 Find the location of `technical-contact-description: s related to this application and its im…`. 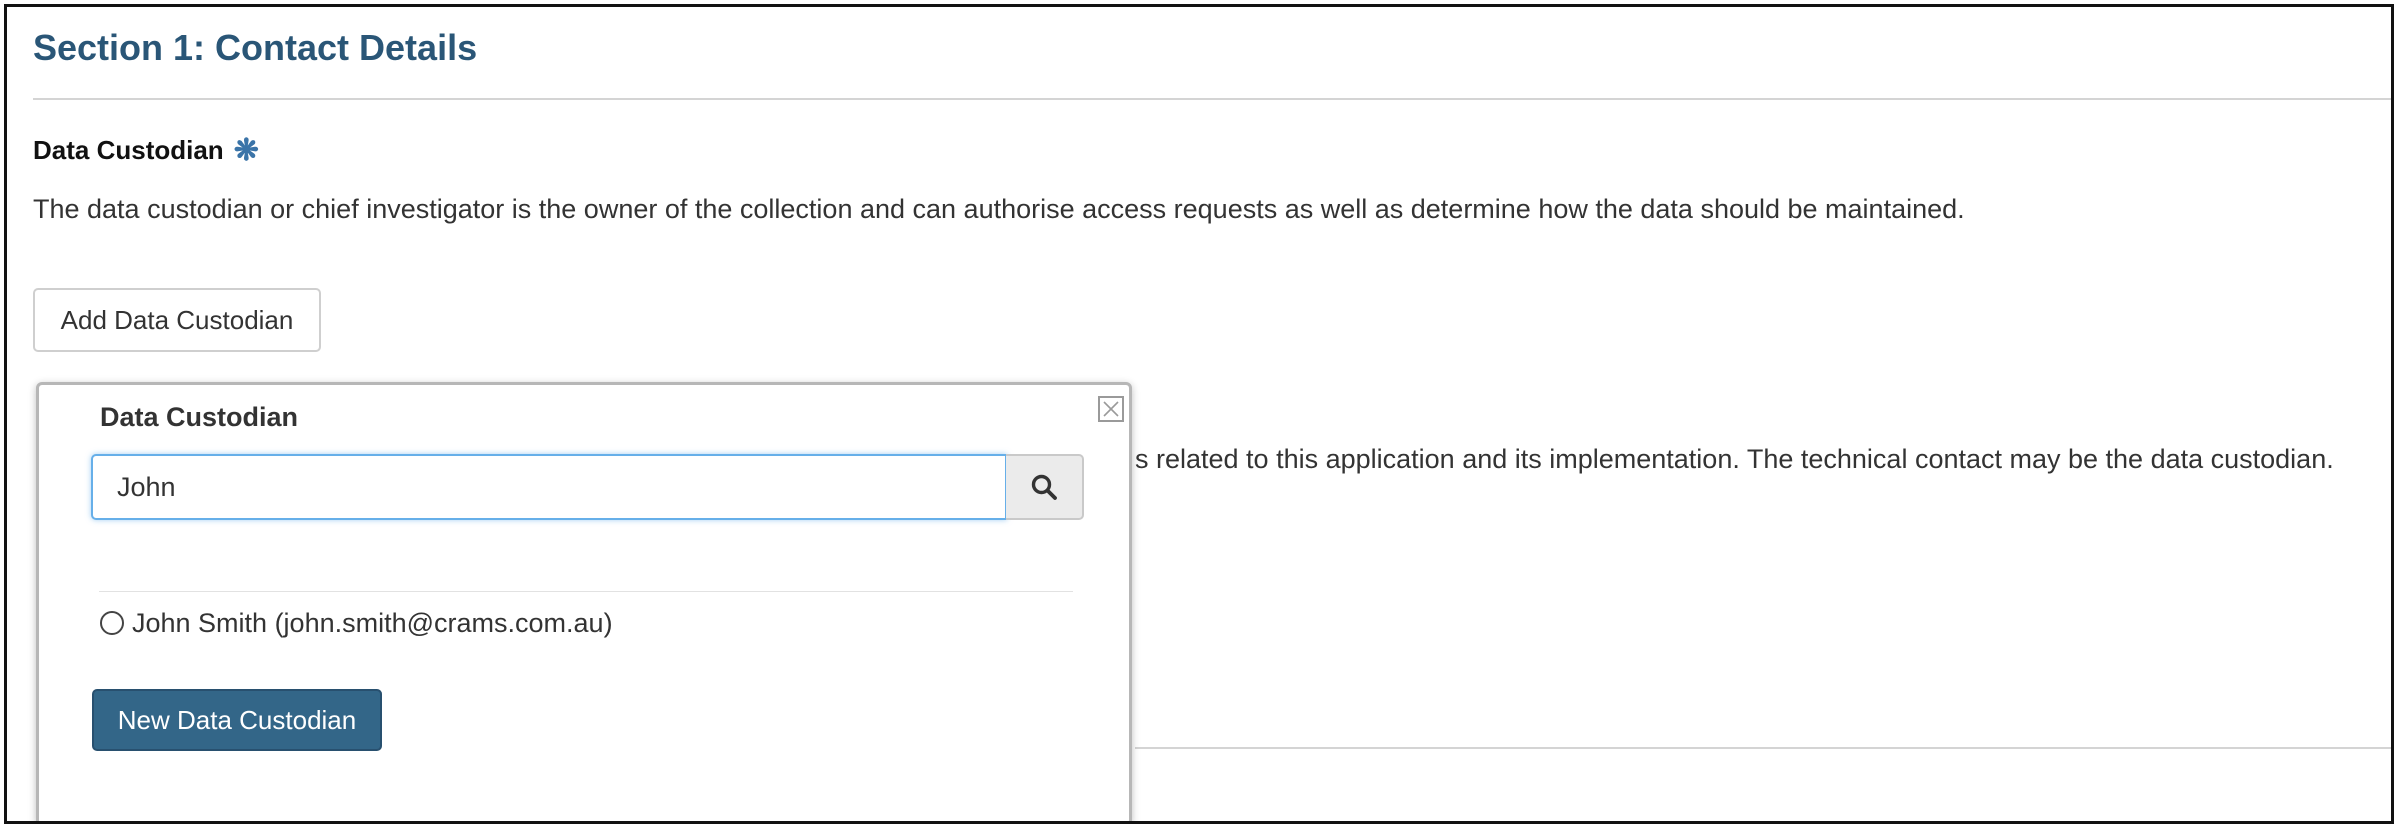

technical-contact-description: s related to this application and its im… is located at coordinates (1734, 459).